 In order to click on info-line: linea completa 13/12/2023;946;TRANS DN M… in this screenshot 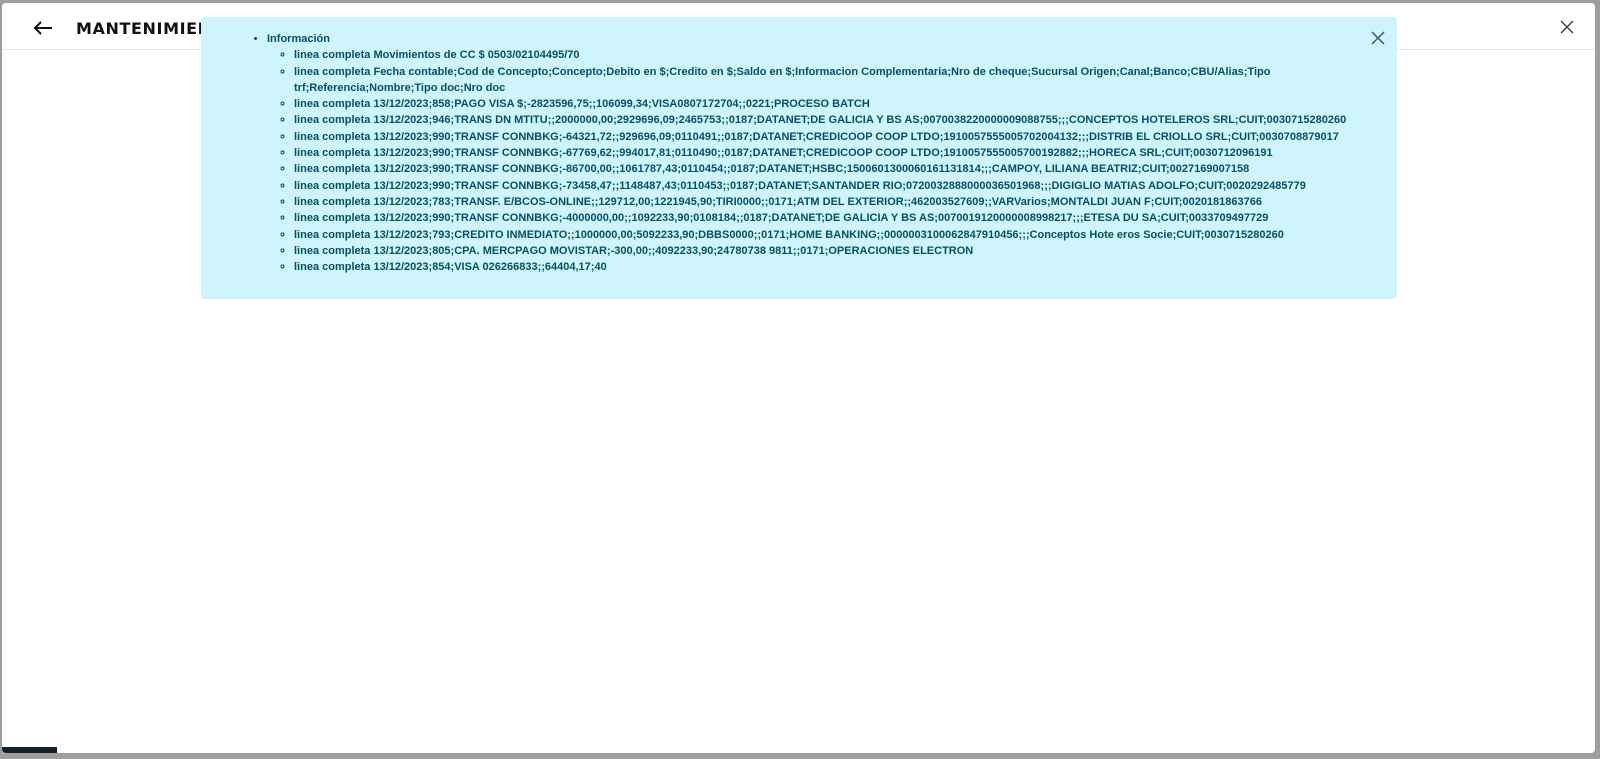, I will do `click(820, 120)`.